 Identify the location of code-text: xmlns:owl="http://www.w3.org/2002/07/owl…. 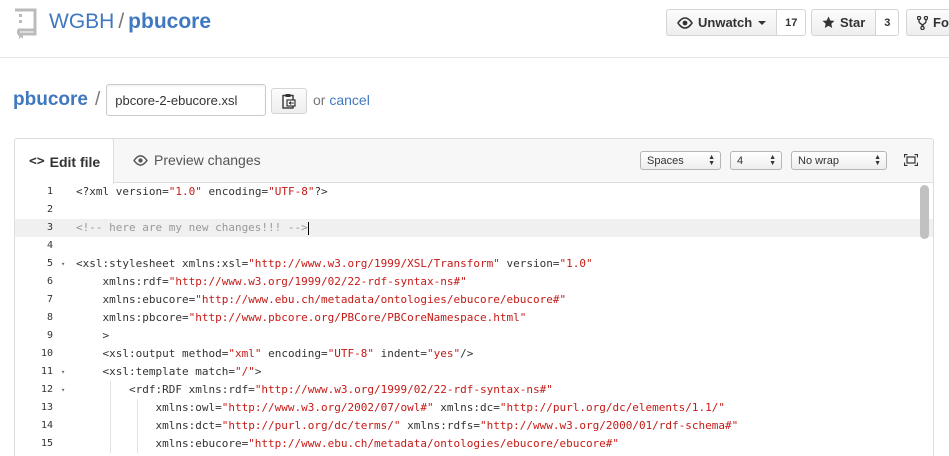
(401, 407).